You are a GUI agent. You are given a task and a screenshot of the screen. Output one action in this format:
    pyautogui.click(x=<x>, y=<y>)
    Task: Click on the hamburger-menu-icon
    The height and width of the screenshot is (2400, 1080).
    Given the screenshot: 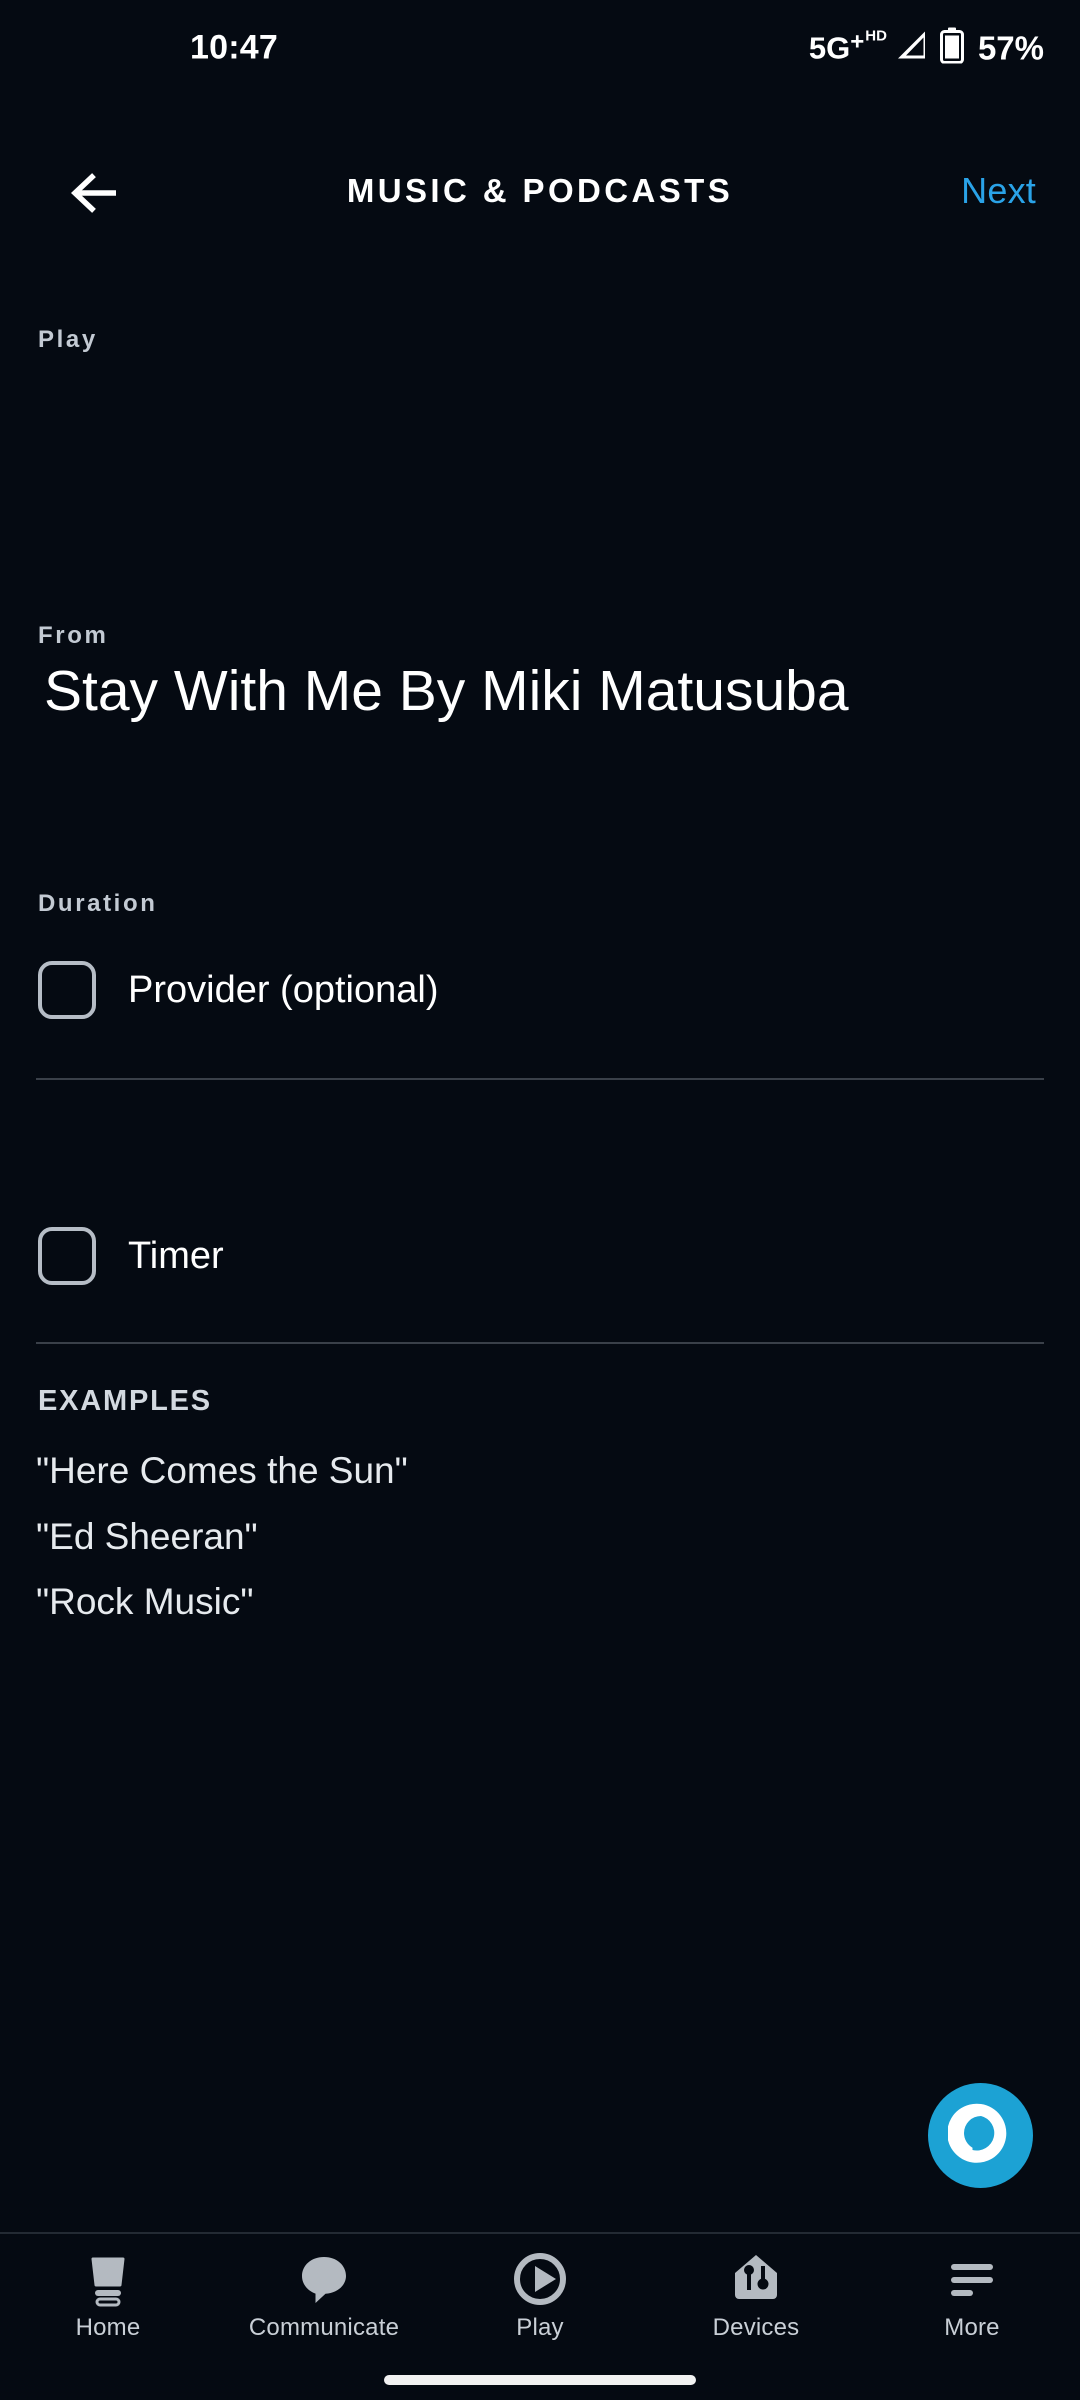 What is the action you would take?
    pyautogui.click(x=972, y=2279)
    